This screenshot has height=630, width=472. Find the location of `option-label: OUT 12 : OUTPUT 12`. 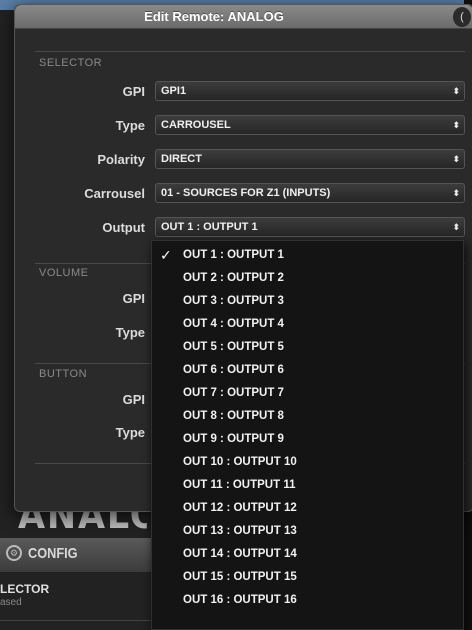

option-label: OUT 12 : OUTPUT 12 is located at coordinates (240, 508).